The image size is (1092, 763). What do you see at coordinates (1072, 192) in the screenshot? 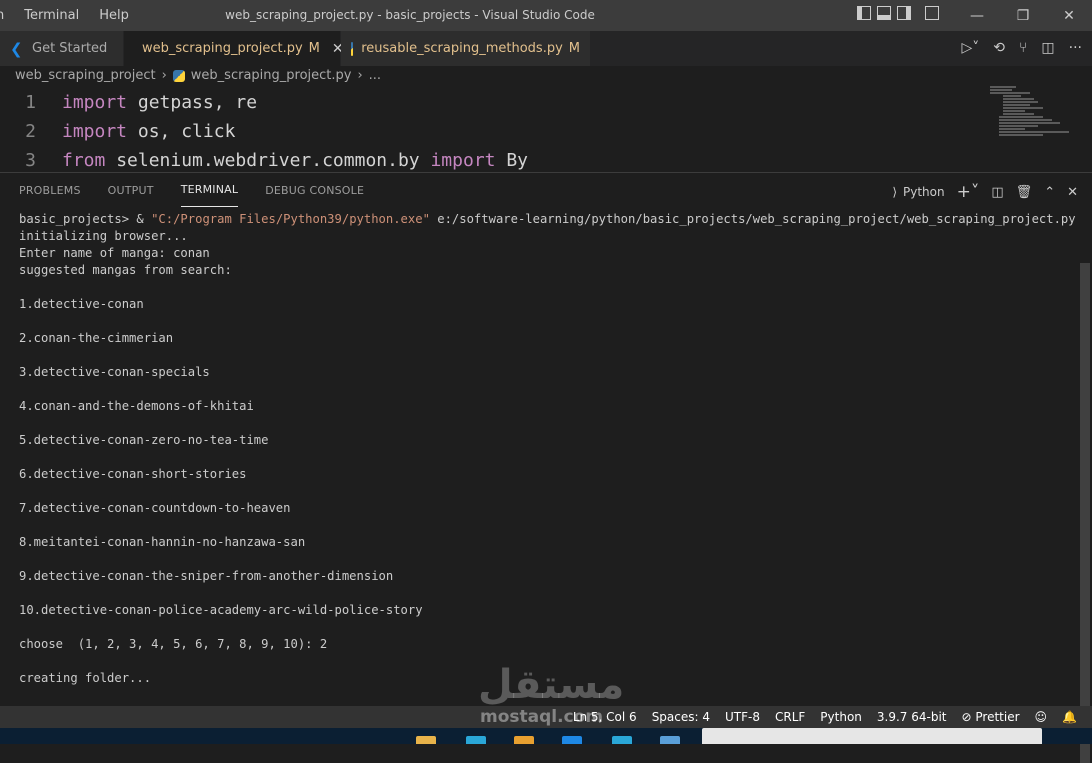
I see `close-panel-icon: ✕` at bounding box center [1072, 192].